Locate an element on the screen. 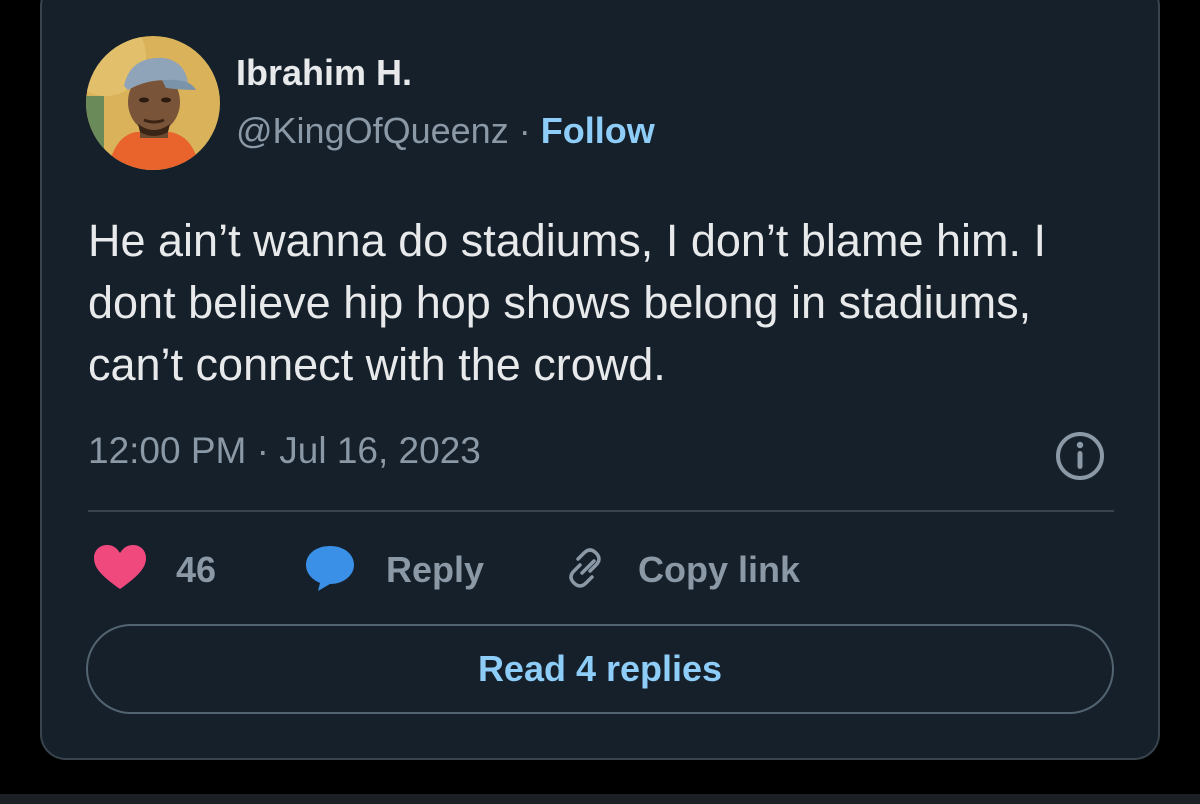 This screenshot has height=804, width=1200. bottom-bar is located at coordinates (600, 799).